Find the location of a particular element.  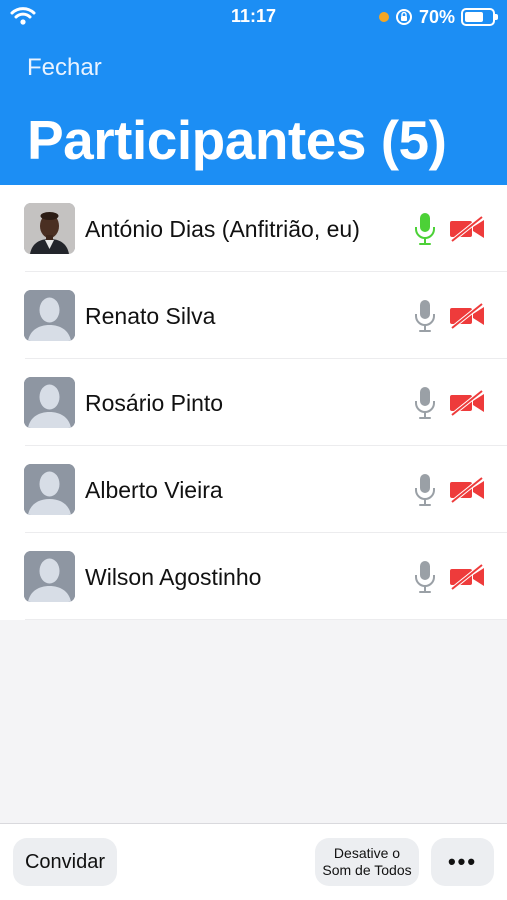

battery-fill is located at coordinates (474, 17).